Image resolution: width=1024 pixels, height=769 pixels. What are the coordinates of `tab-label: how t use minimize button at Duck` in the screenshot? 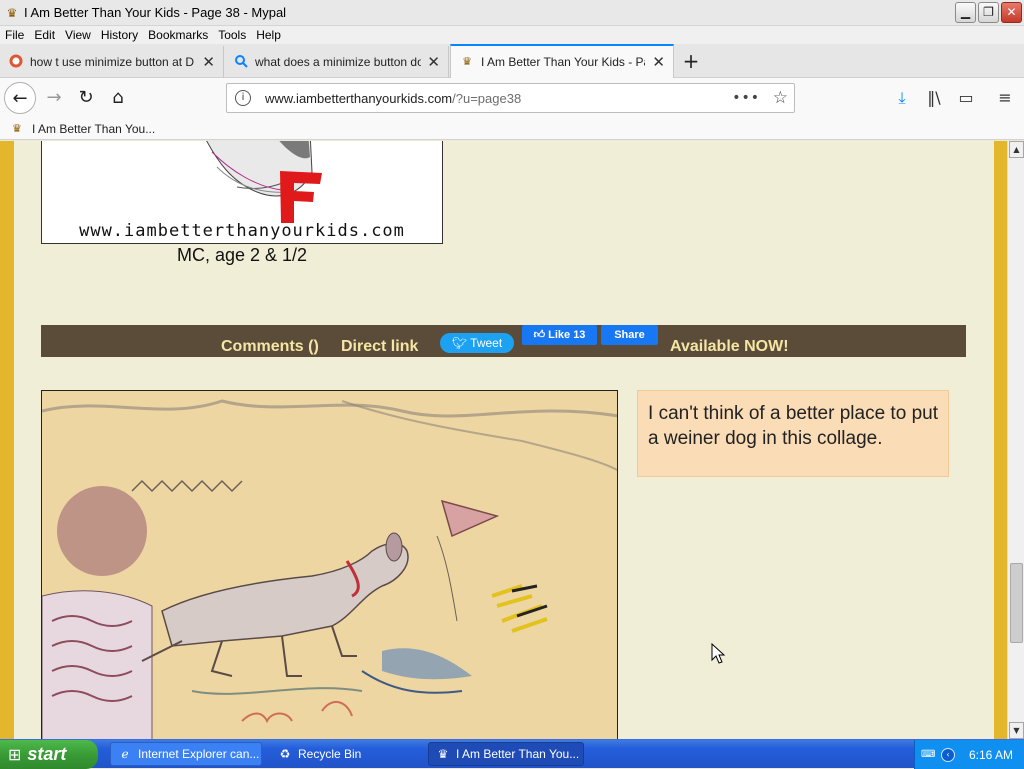 It's located at (112, 62).